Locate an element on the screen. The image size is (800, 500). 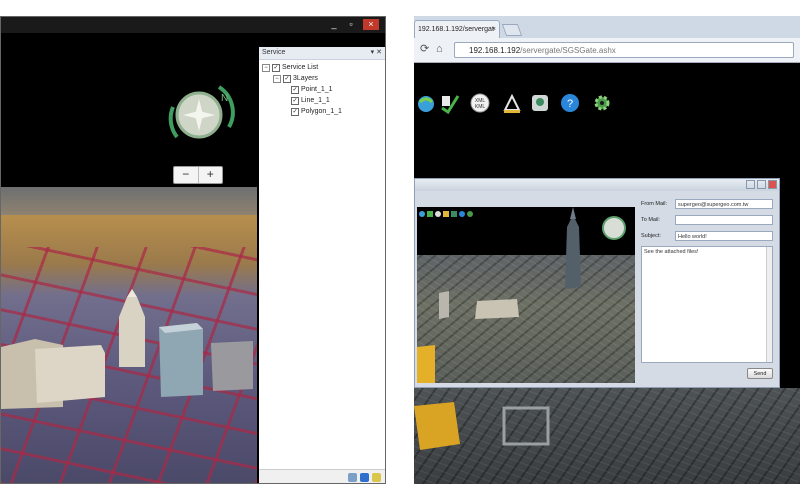
url-path: /servergate/SGSGate.ashx is located at coordinates (568, 50).